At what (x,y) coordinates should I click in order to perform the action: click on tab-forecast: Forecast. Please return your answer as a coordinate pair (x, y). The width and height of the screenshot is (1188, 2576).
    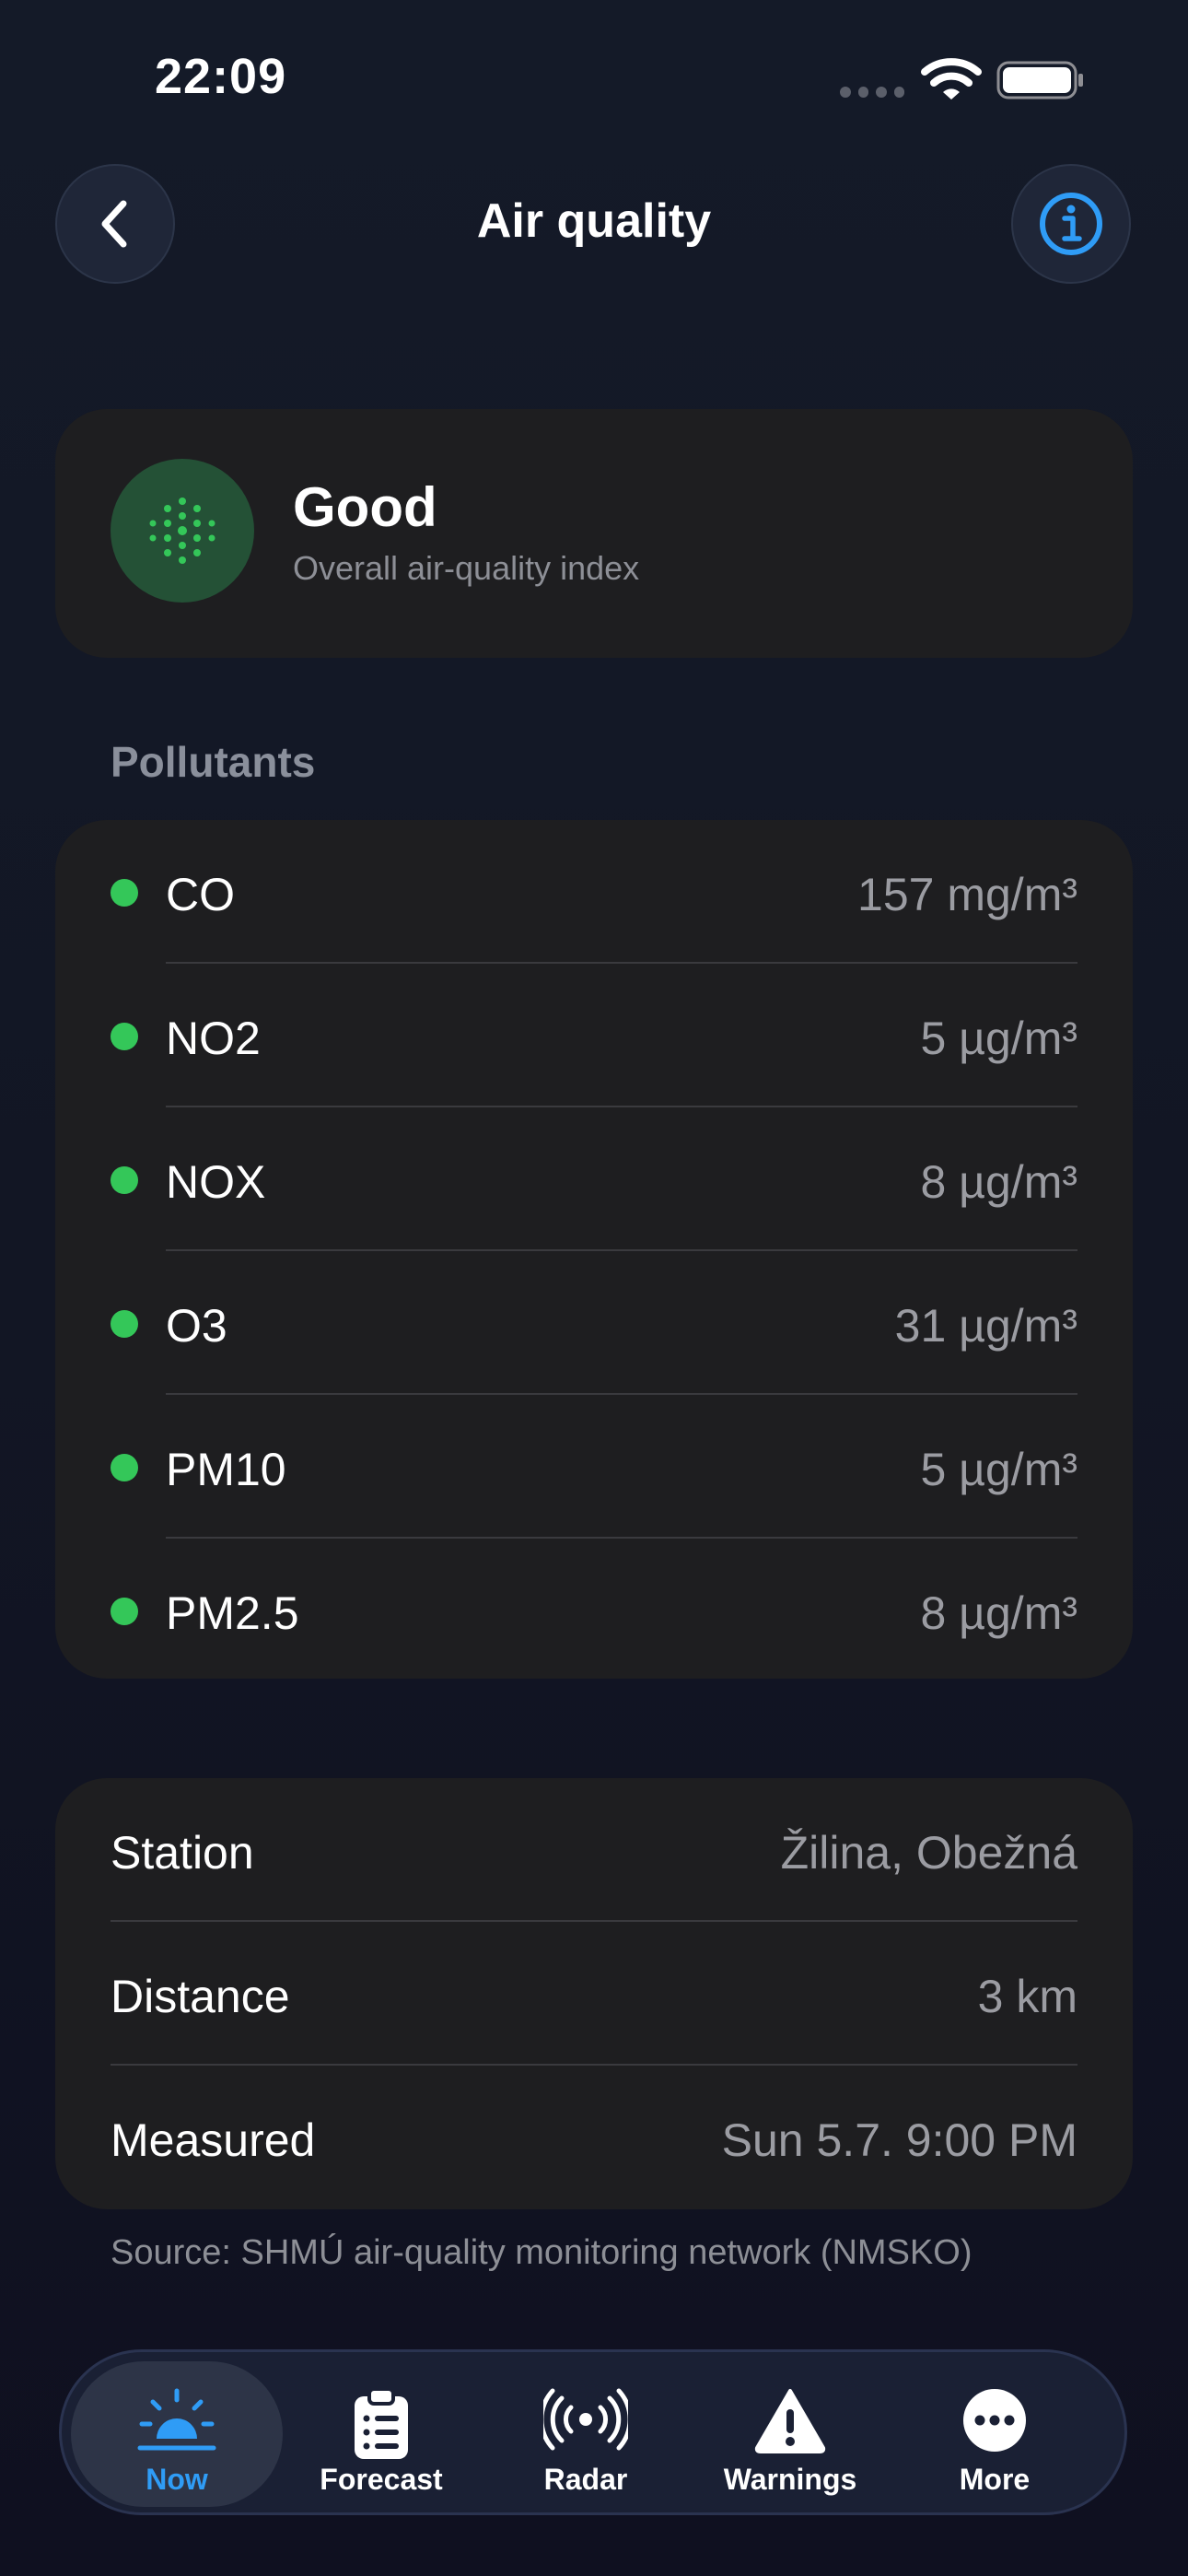
    Looking at the image, I should click on (381, 2434).